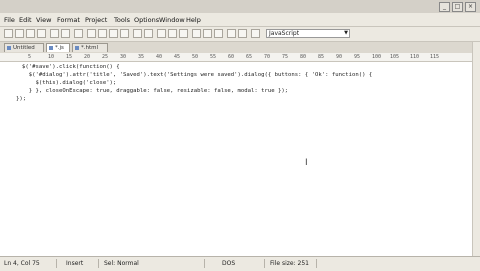  I want to click on delete-icon, so click(124, 33).